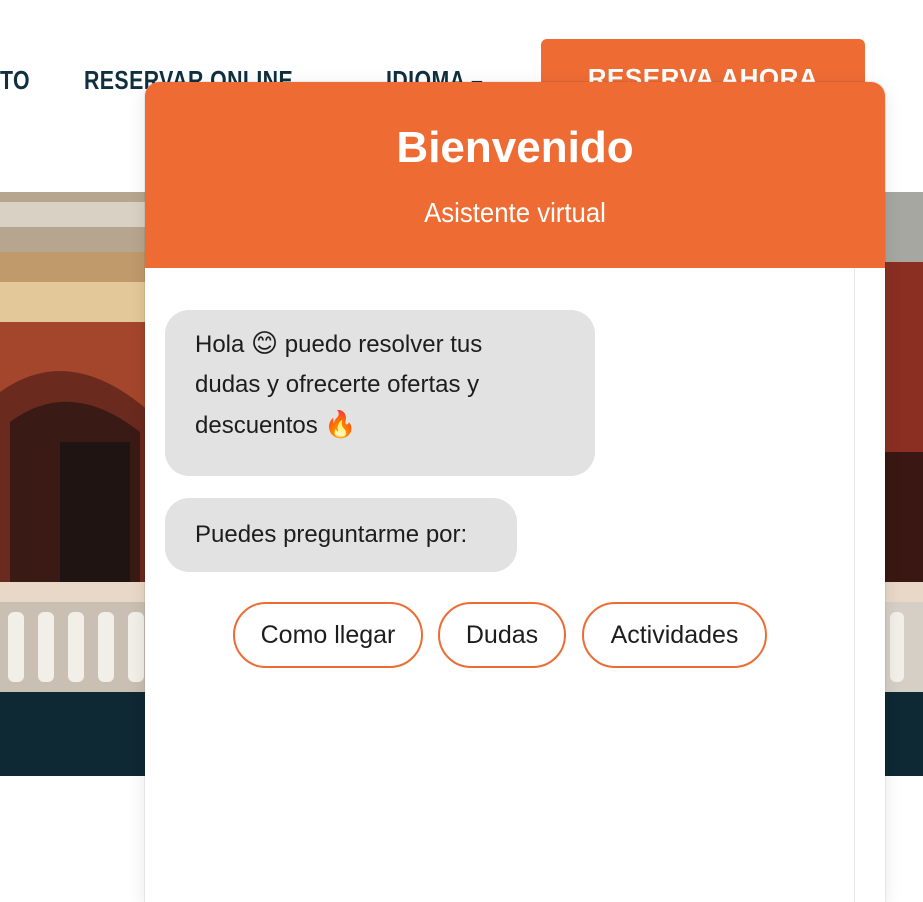 This screenshot has height=902, width=923. I want to click on message-text: Hola, so click(223, 344).